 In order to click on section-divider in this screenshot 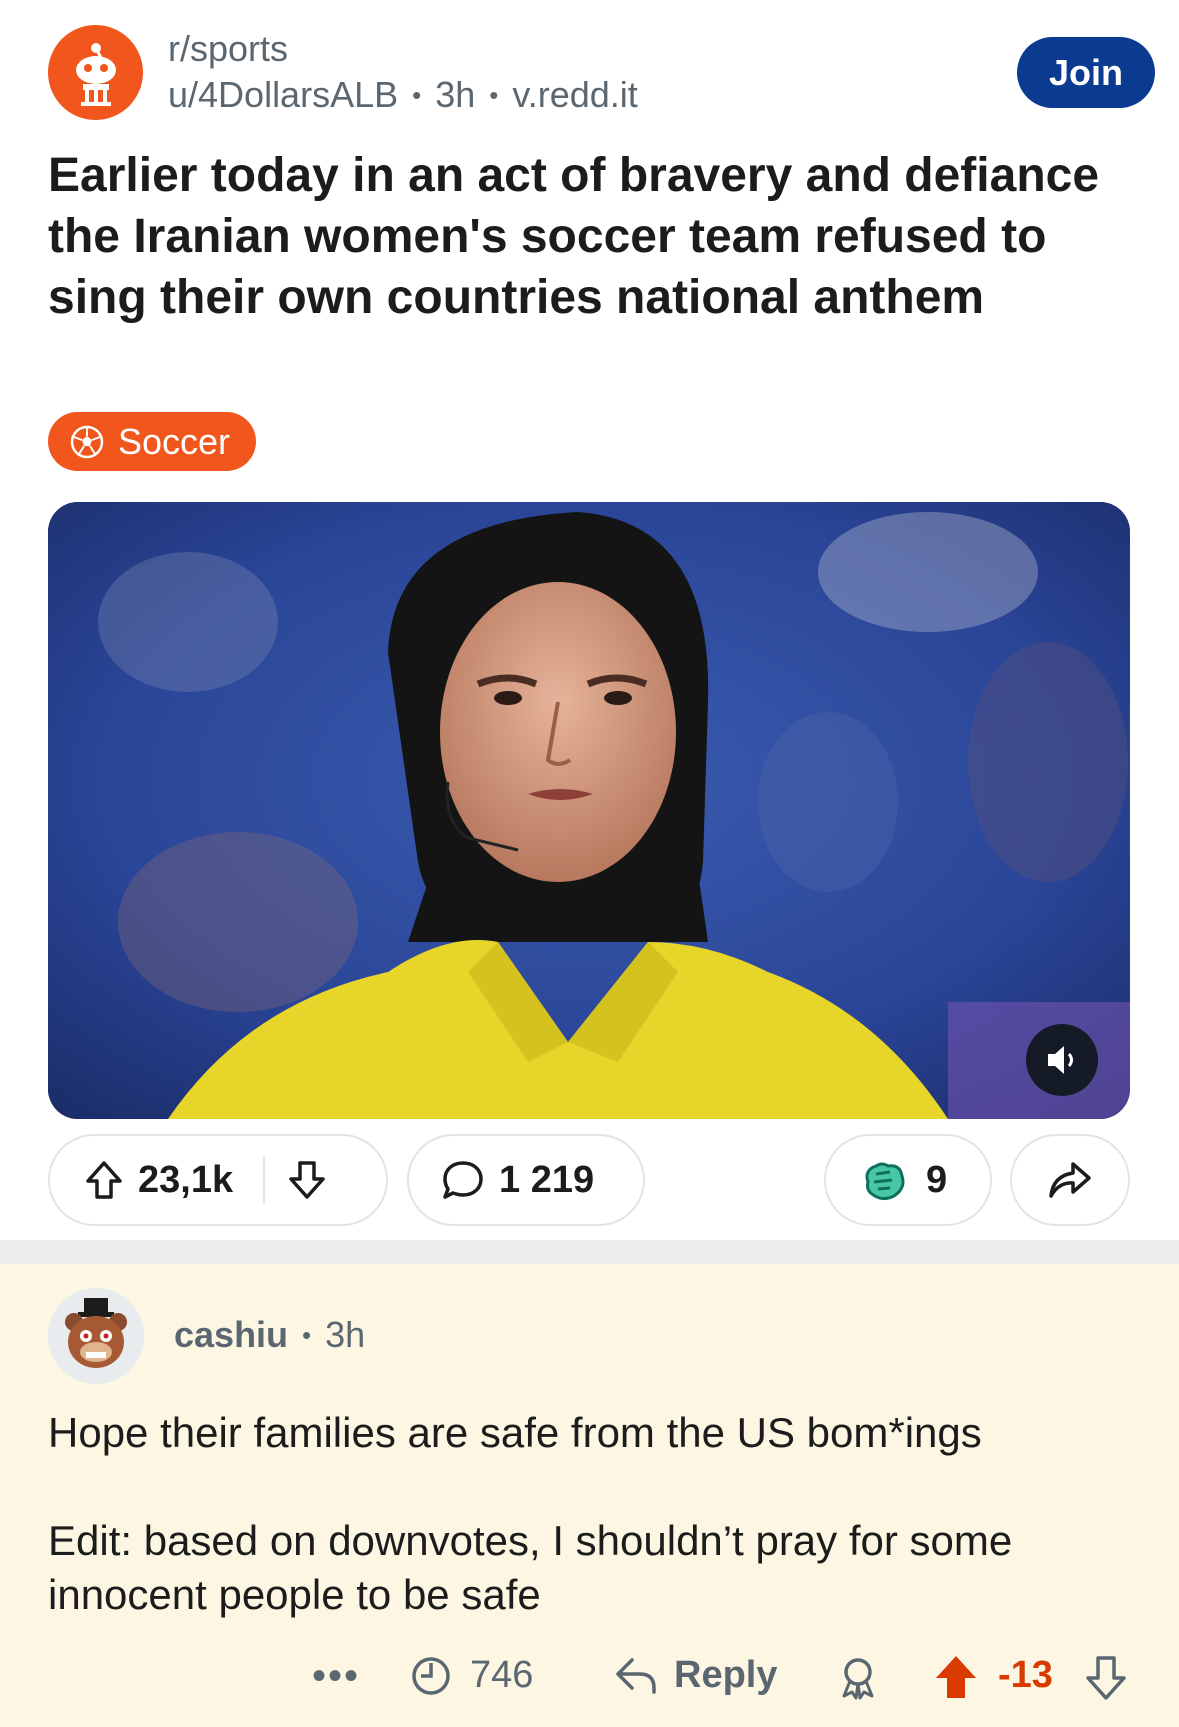, I will do `click(589, 1252)`.